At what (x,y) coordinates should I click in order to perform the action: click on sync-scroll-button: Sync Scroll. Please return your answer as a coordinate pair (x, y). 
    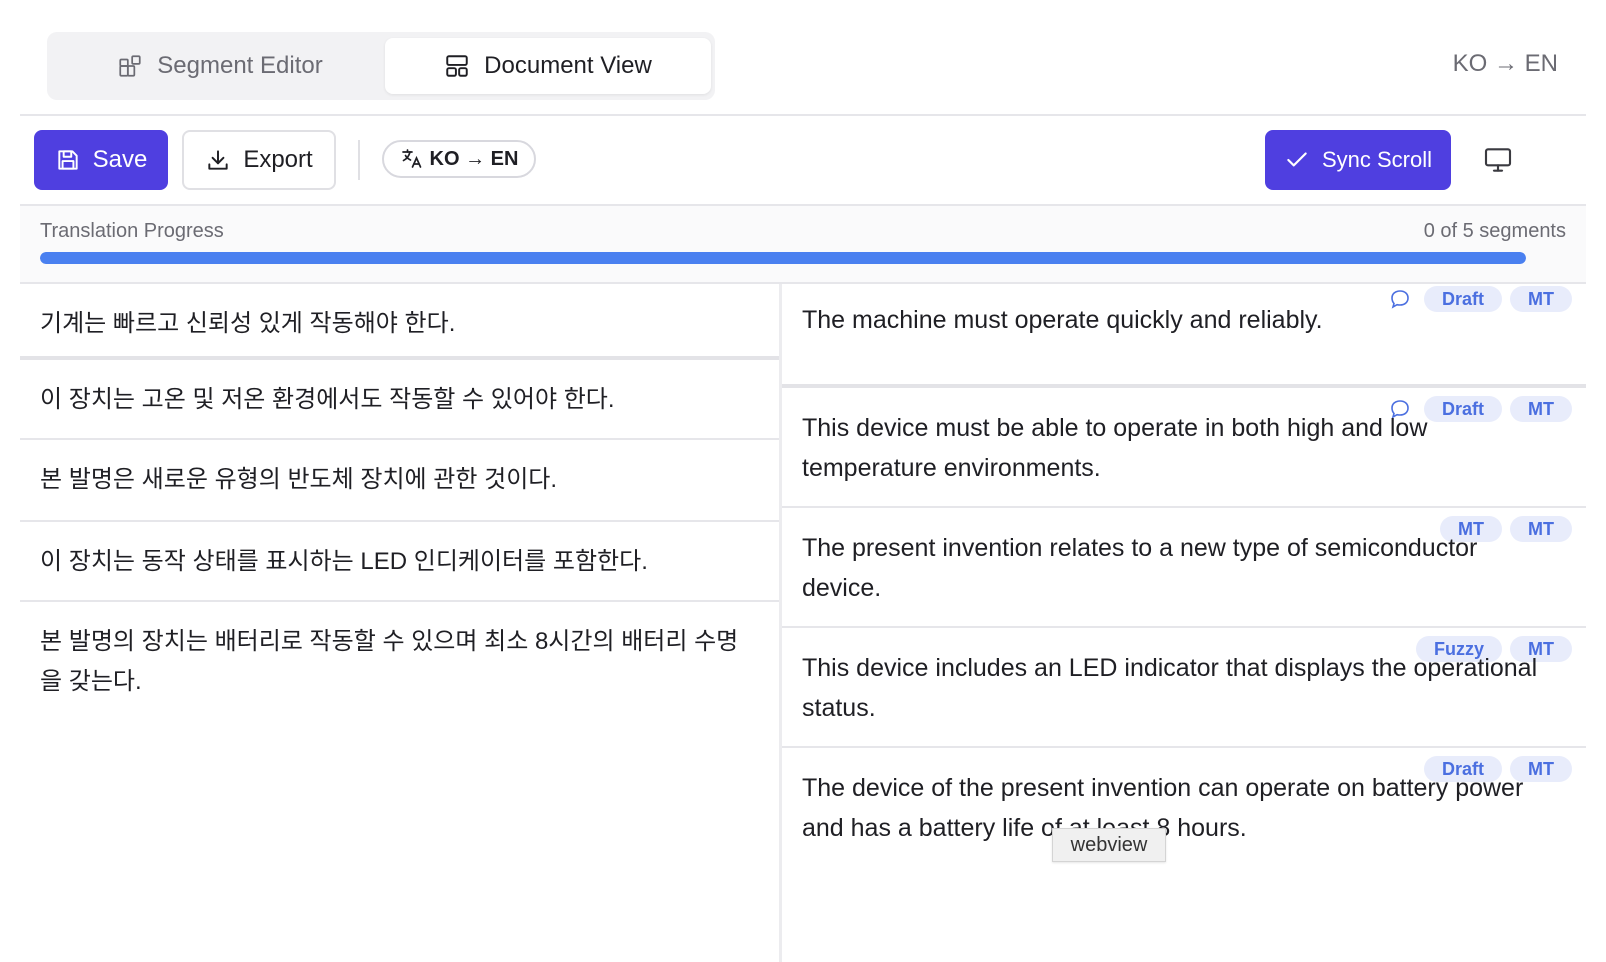
    Looking at the image, I should click on (1358, 160).